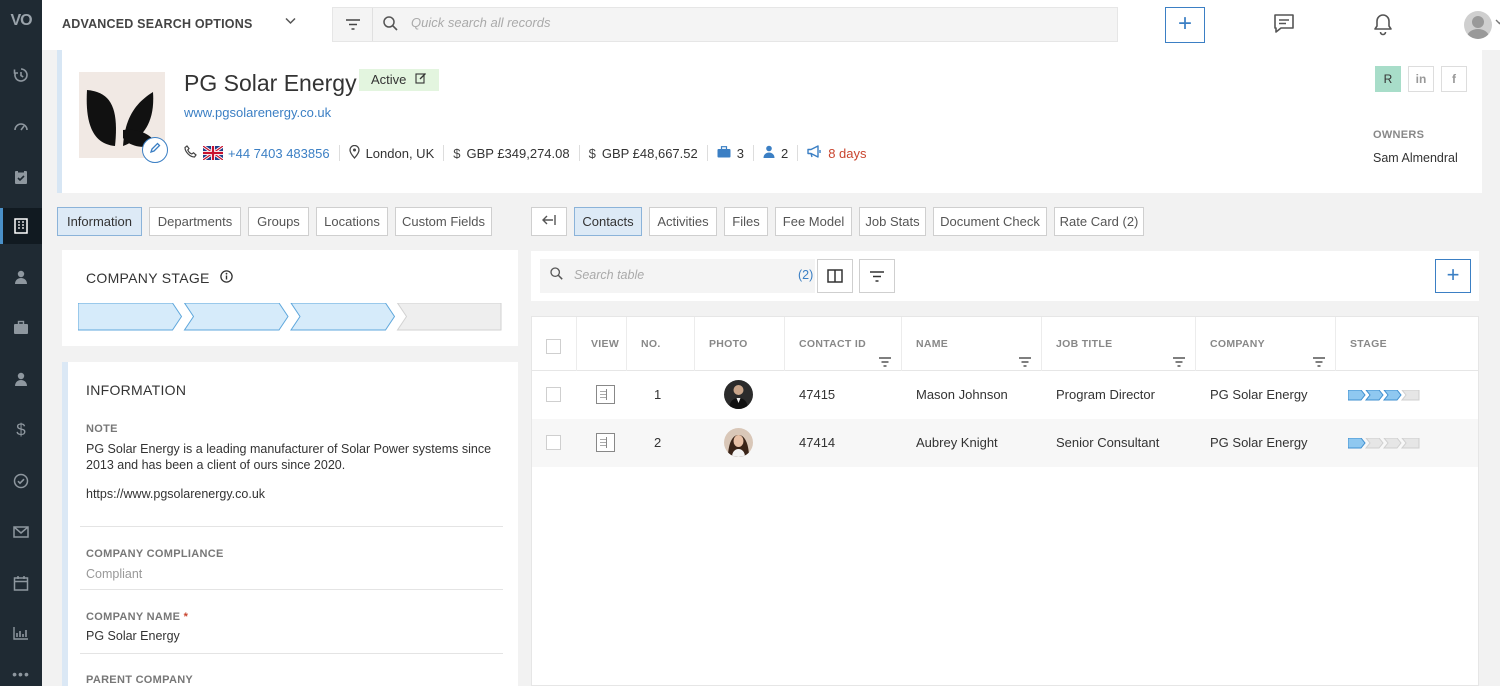 The image size is (1500, 686). Describe the element at coordinates (832, 344) in the screenshot. I see `col-contact-id-label: CONTACT ID` at that location.